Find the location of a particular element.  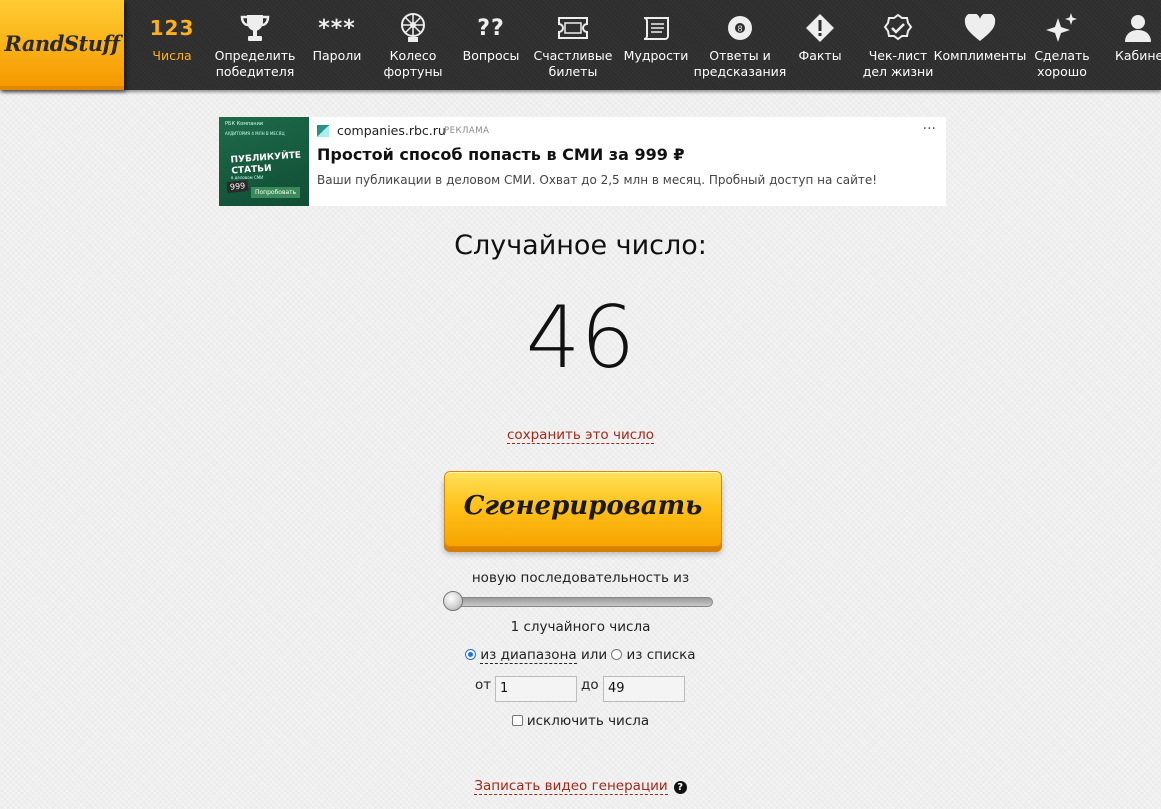

trophy-icon is located at coordinates (255, 28).